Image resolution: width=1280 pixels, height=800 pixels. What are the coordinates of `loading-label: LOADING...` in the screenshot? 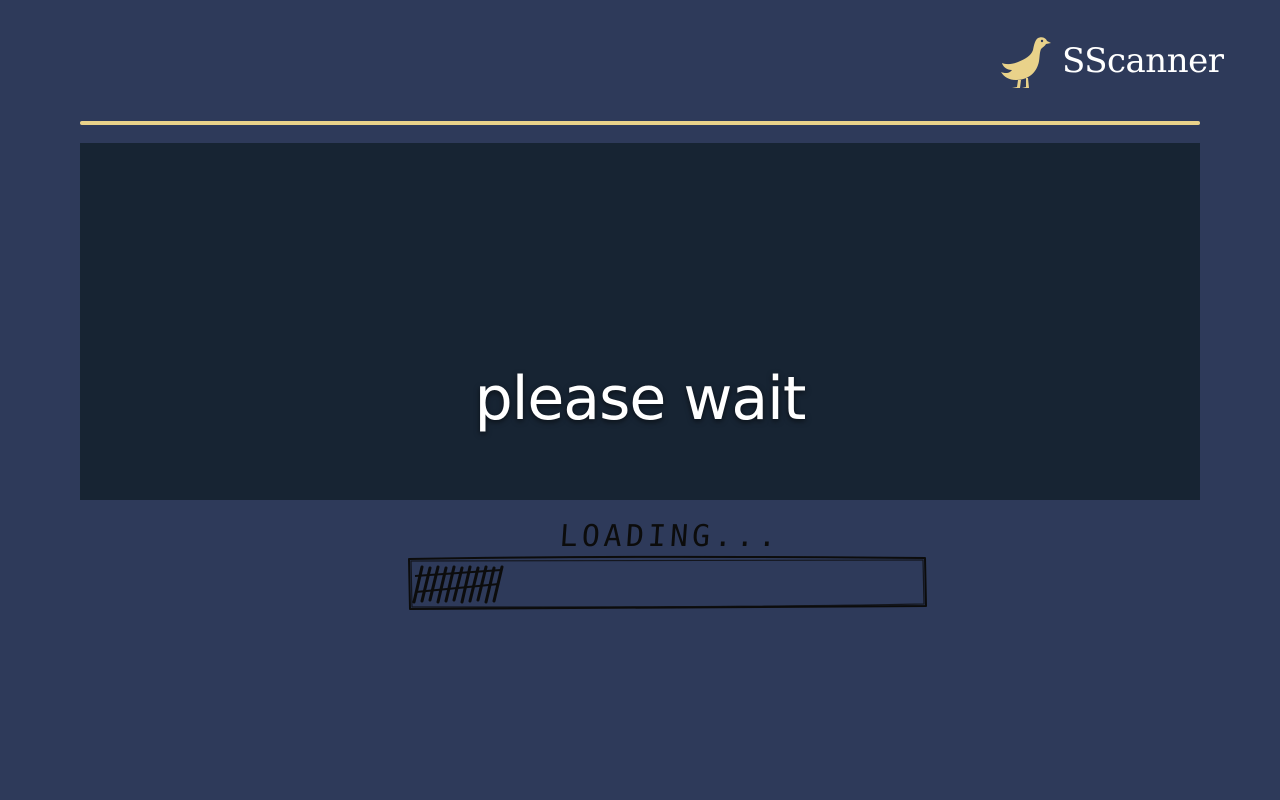 It's located at (670, 536).